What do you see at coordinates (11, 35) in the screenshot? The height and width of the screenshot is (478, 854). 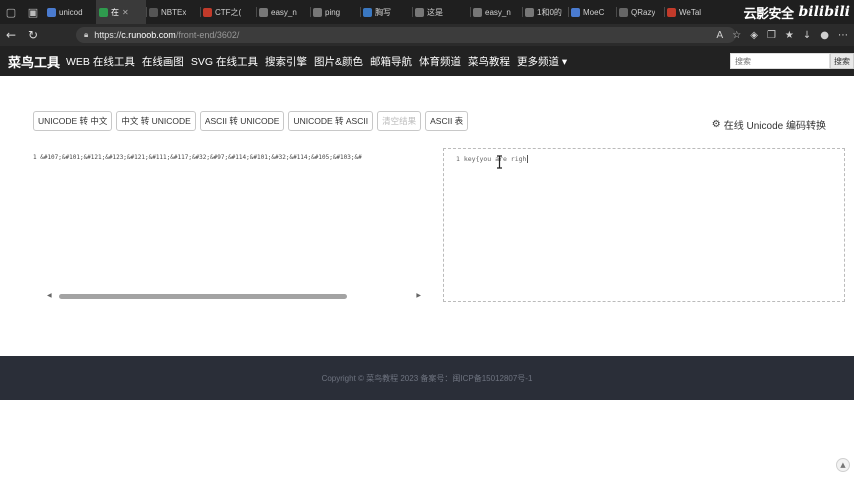 I see `back-icon: ←` at bounding box center [11, 35].